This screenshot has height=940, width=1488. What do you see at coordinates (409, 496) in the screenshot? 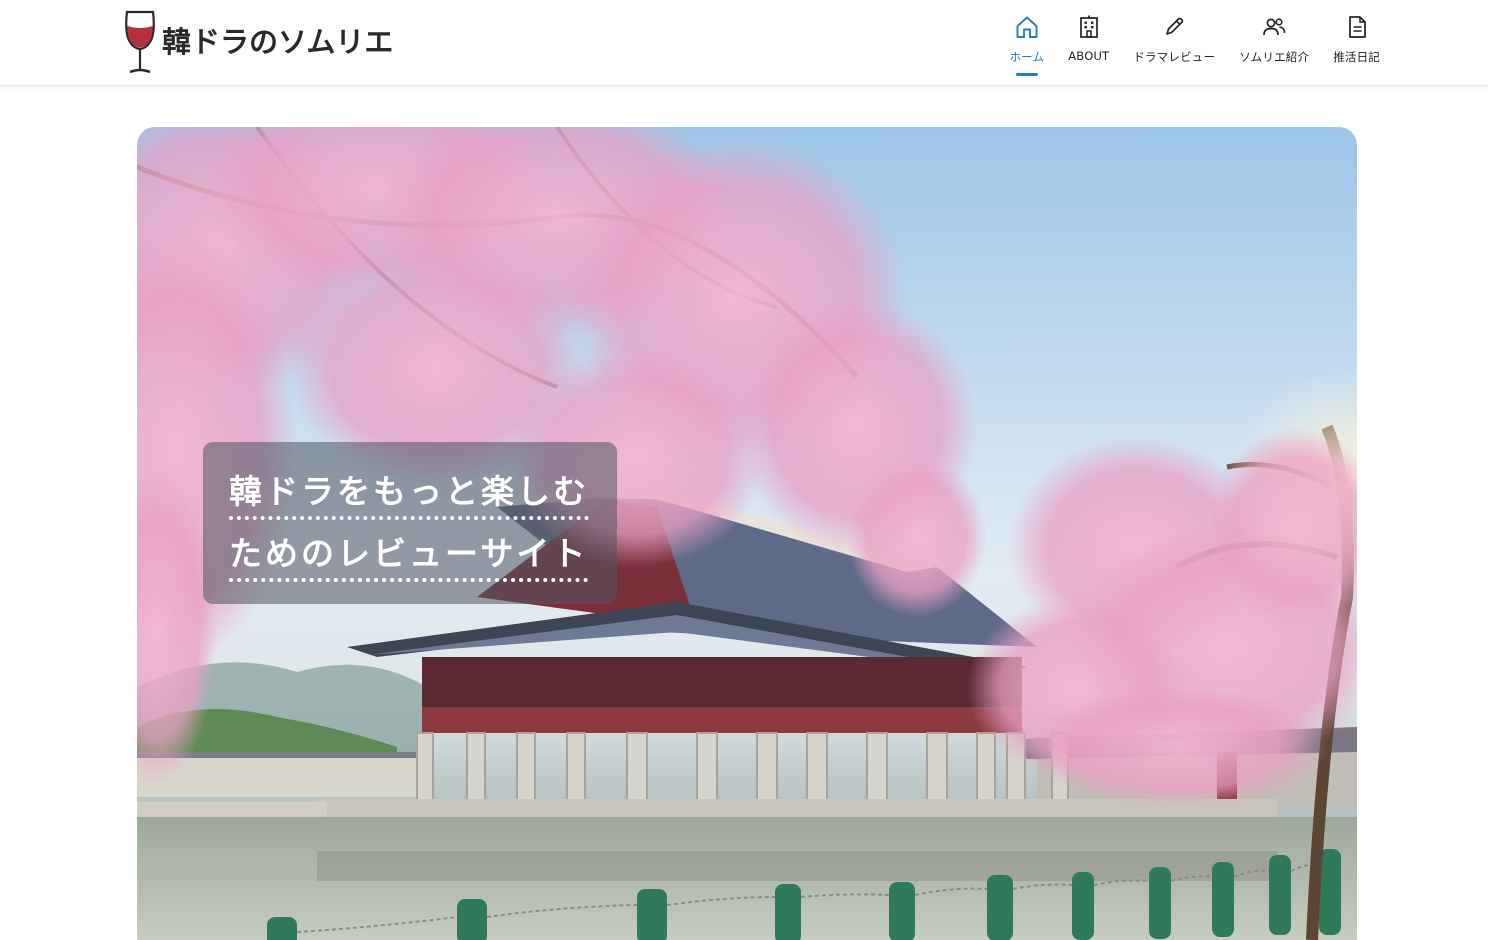
I see `hero-caption-line-1: 韓ドラをもっと楽しむ` at bounding box center [409, 496].